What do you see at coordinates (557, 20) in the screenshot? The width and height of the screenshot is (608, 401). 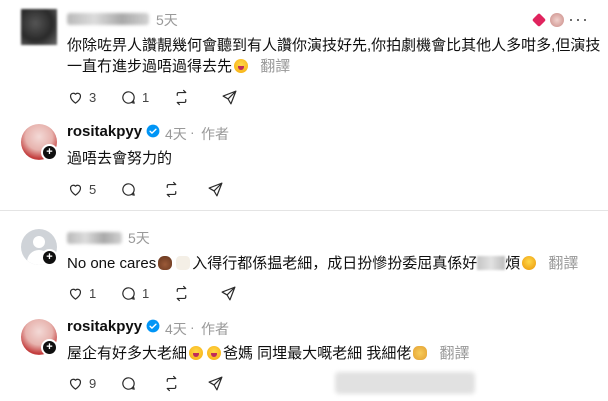 I see `author-mini-avatar` at bounding box center [557, 20].